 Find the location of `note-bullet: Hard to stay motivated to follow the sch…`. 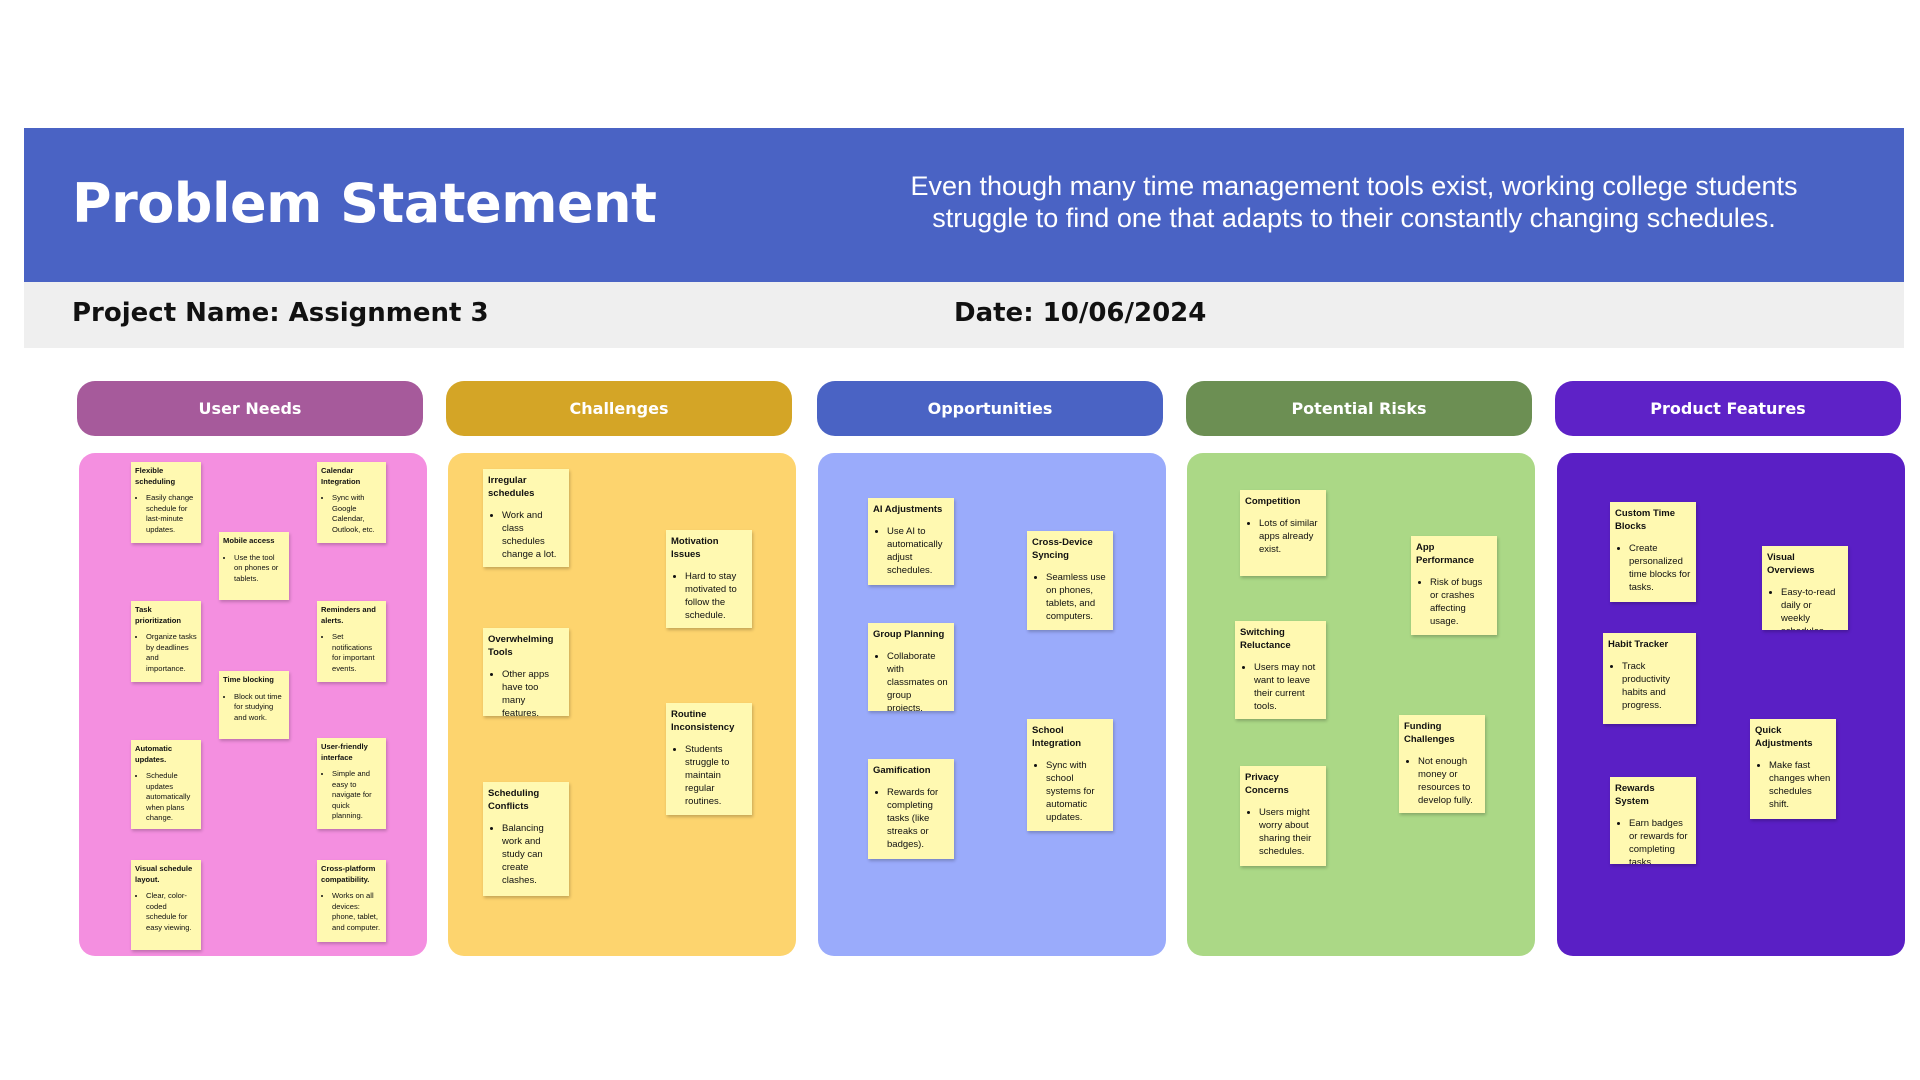

note-bullet: Hard to stay motivated to follow the sch… is located at coordinates (716, 596).